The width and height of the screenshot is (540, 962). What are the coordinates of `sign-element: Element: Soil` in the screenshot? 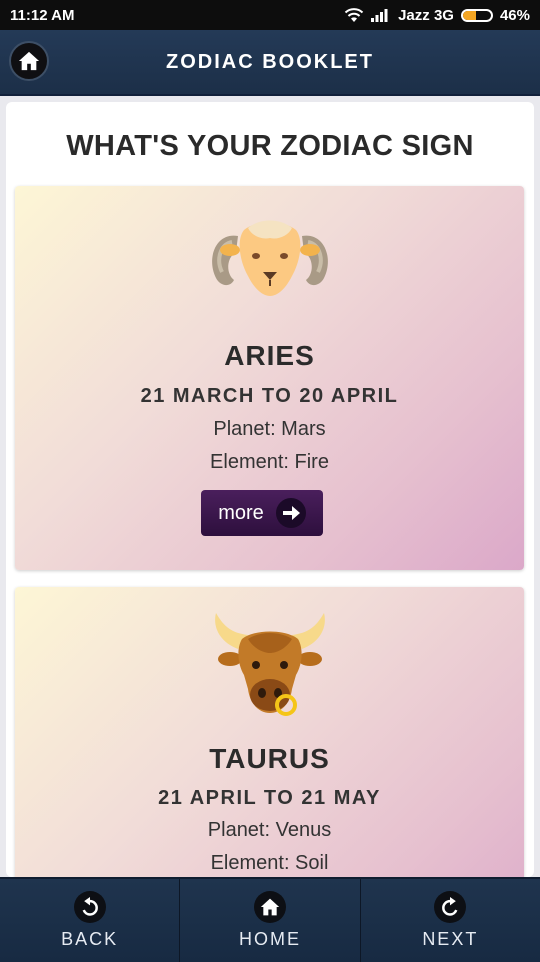 It's located at (269, 863).